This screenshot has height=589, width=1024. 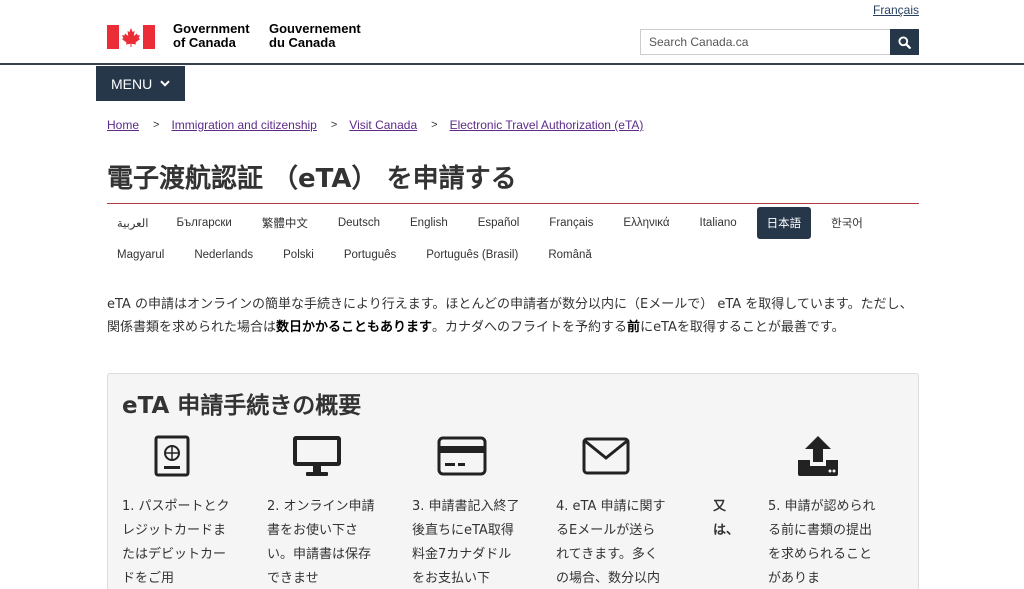 I want to click on language-link-english: English, so click(x=429, y=223).